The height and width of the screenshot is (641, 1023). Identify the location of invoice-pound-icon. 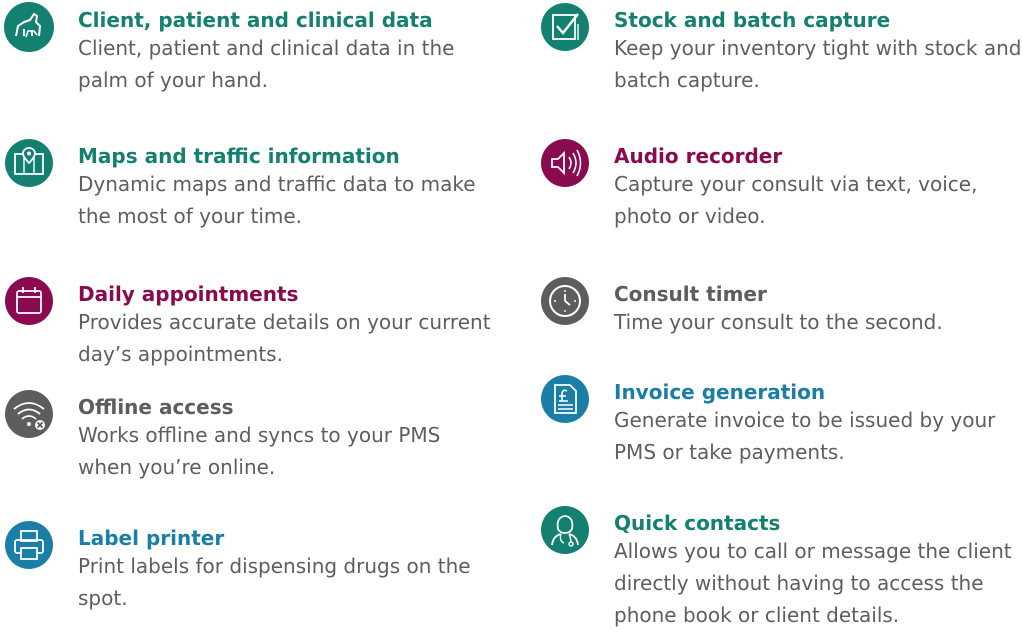
(565, 399).